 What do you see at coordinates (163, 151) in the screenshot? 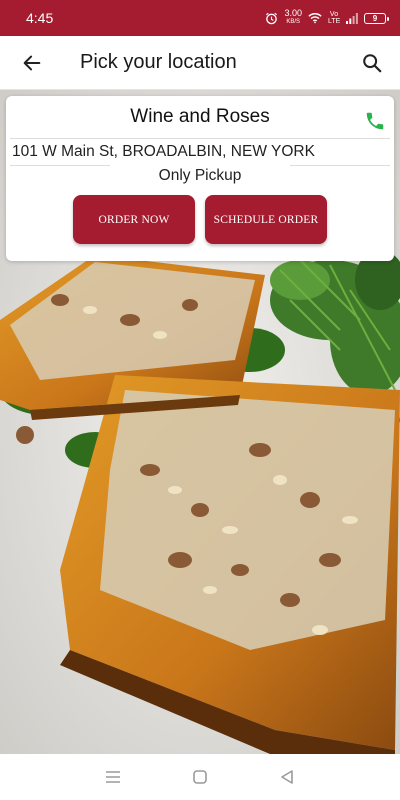
I see `store-address: 101 W Main St, BROADALBIN, NEW YORK` at bounding box center [163, 151].